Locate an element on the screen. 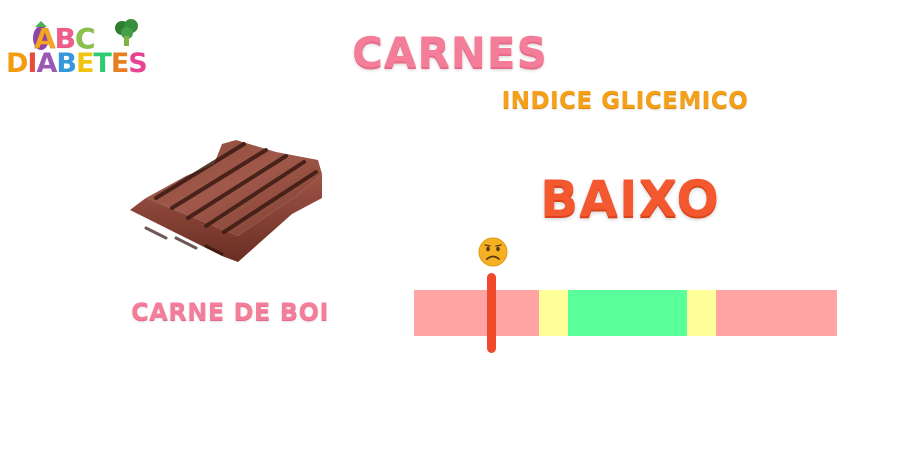  broccoli-icon is located at coordinates (126, 32).